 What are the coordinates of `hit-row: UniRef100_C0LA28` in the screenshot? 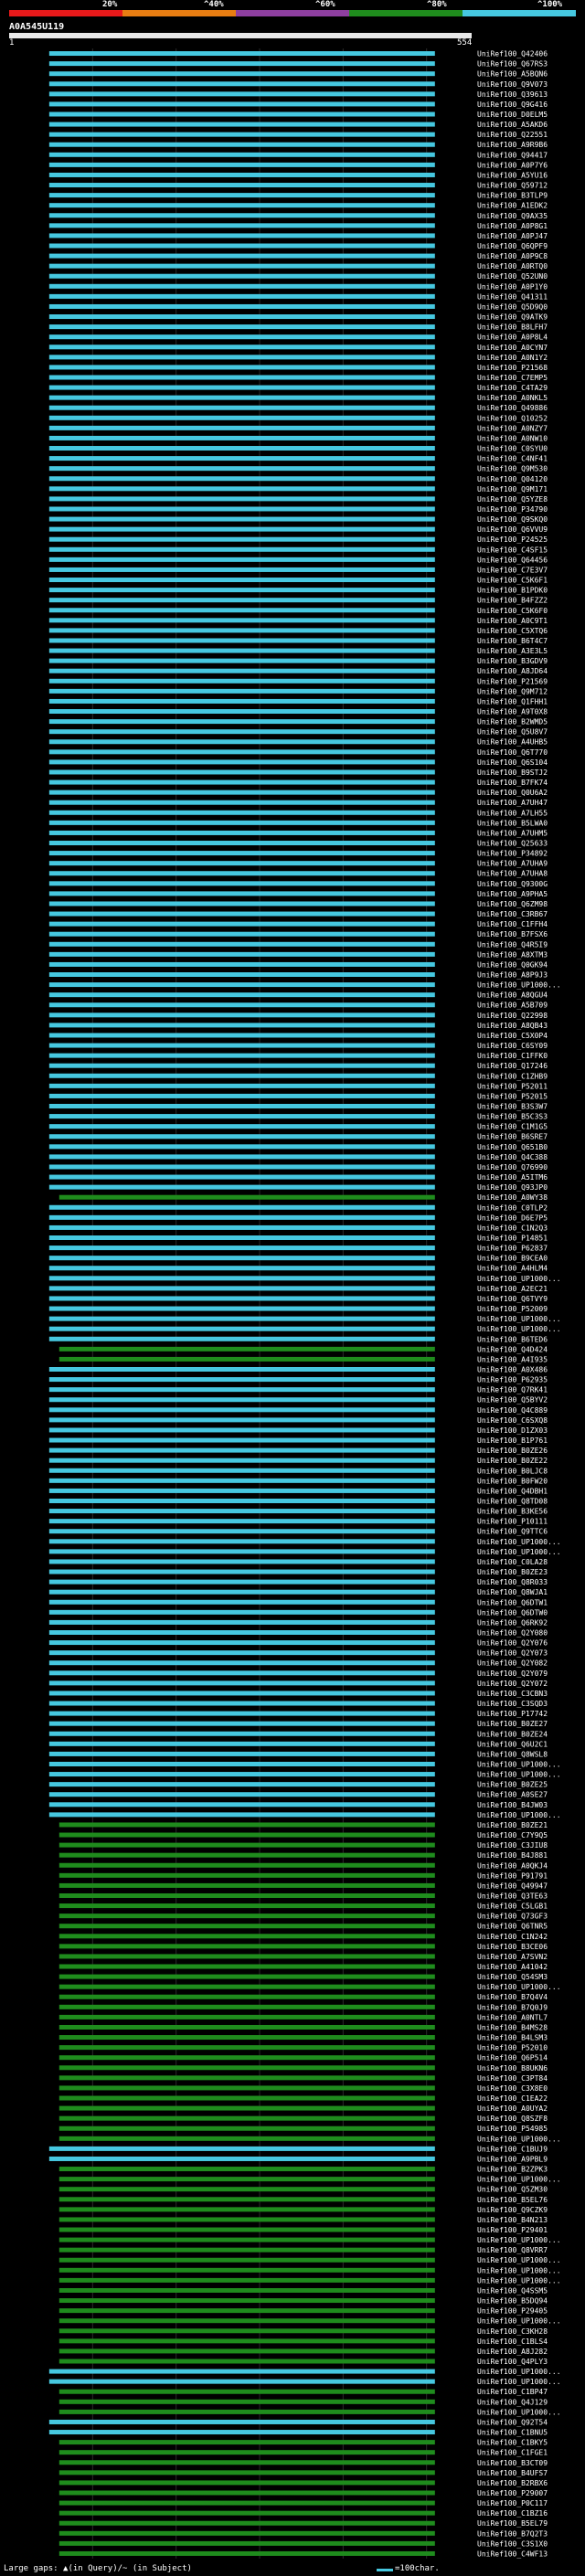 It's located at (298, 1562).